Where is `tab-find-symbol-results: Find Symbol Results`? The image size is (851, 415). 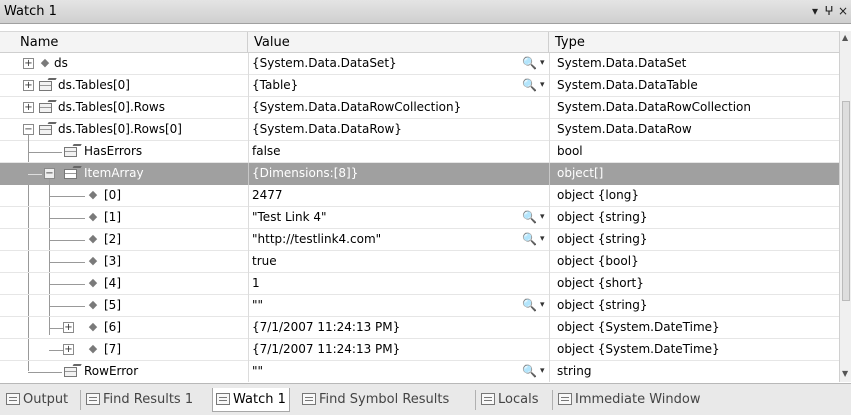
tab-find-symbol-results: Find Symbol Results is located at coordinates (375, 400).